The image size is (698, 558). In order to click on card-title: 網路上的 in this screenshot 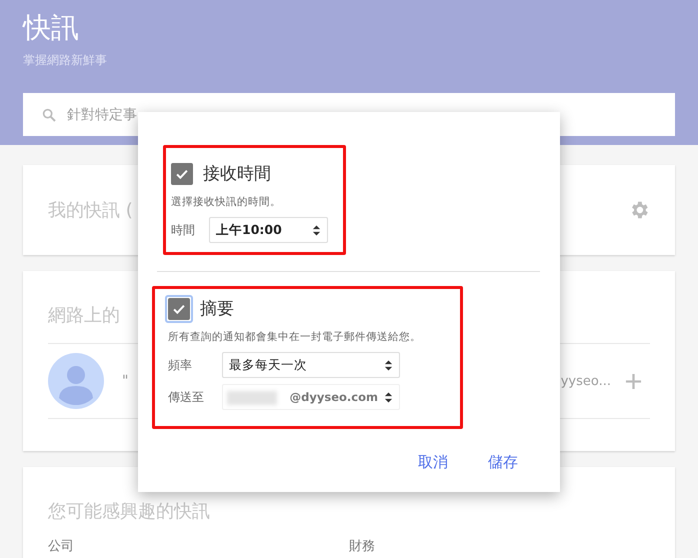, I will do `click(84, 315)`.